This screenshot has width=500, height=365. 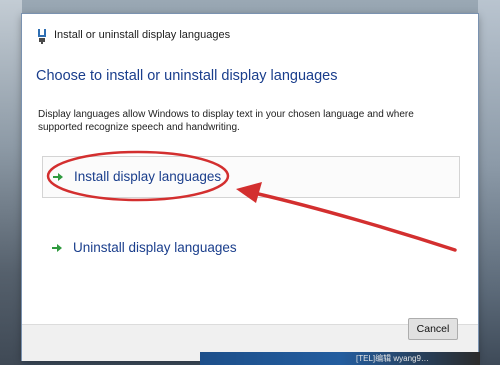 I want to click on uninstall-display-languages-option: Uninstall display languages, so click(x=251, y=248).